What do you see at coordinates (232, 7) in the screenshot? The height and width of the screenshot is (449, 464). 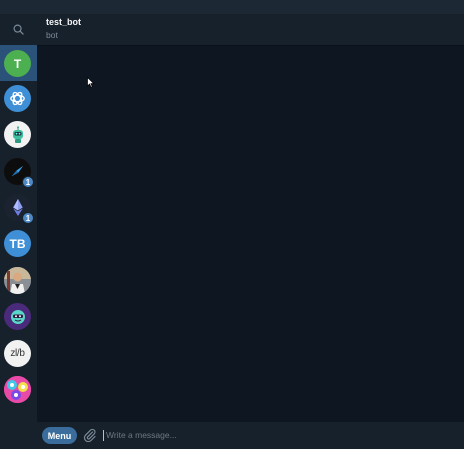 I see `window-top-bar` at bounding box center [232, 7].